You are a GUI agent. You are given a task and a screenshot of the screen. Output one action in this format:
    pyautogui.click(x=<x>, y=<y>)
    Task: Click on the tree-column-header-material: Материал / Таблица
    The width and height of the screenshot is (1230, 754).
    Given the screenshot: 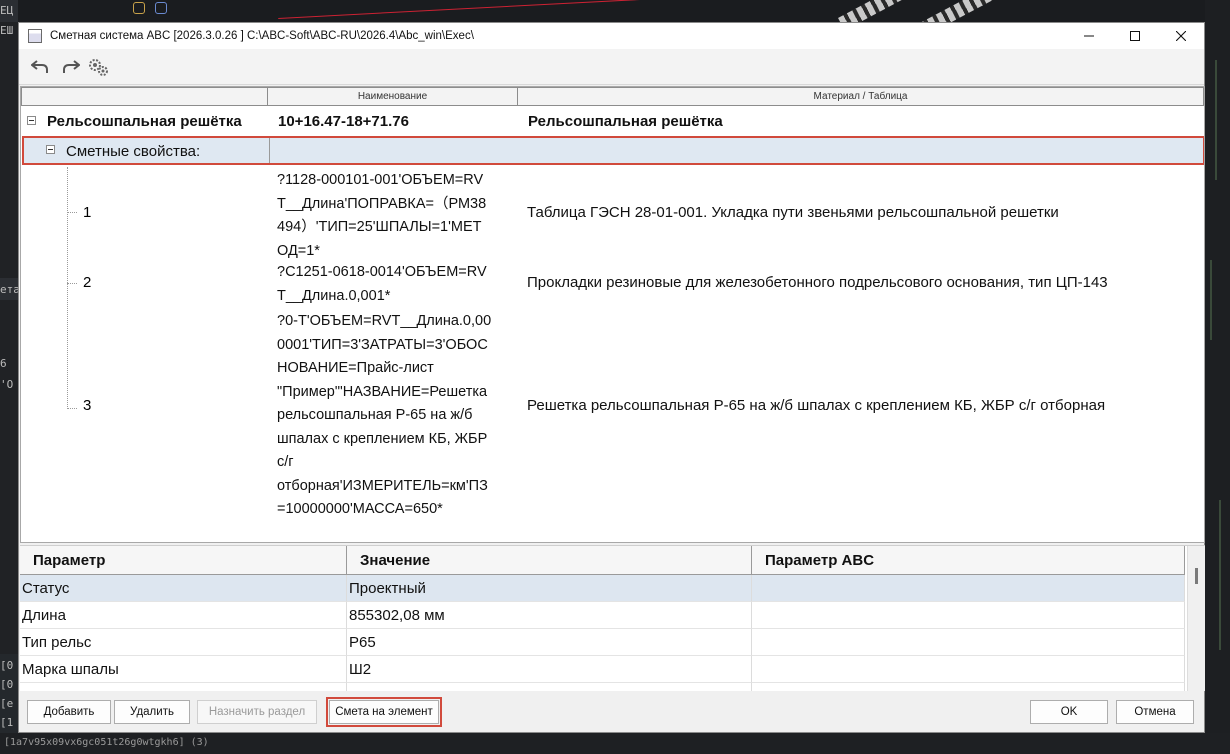 What is the action you would take?
    pyautogui.click(x=861, y=96)
    